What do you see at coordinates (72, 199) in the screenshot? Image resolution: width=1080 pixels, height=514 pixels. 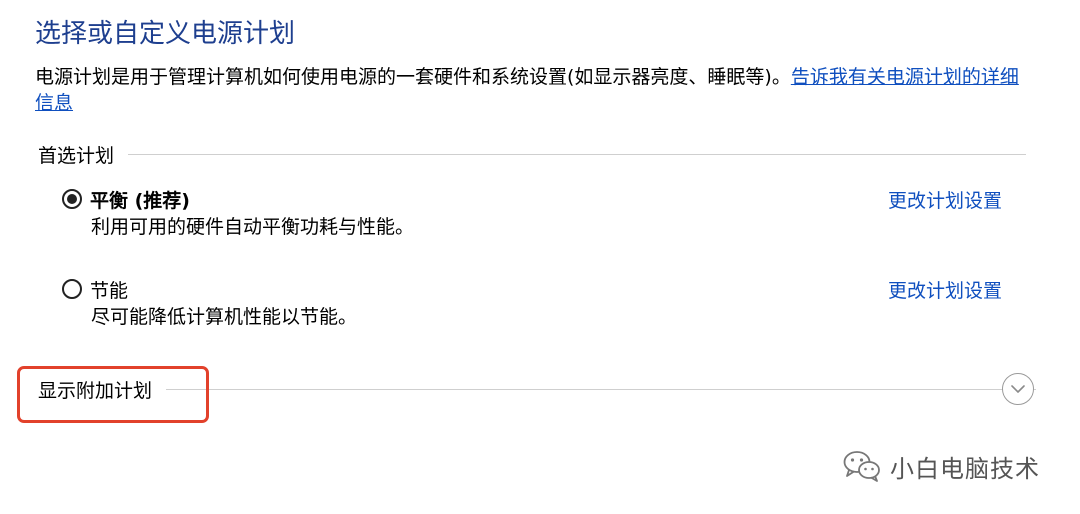 I see `plan-balanced-radio` at bounding box center [72, 199].